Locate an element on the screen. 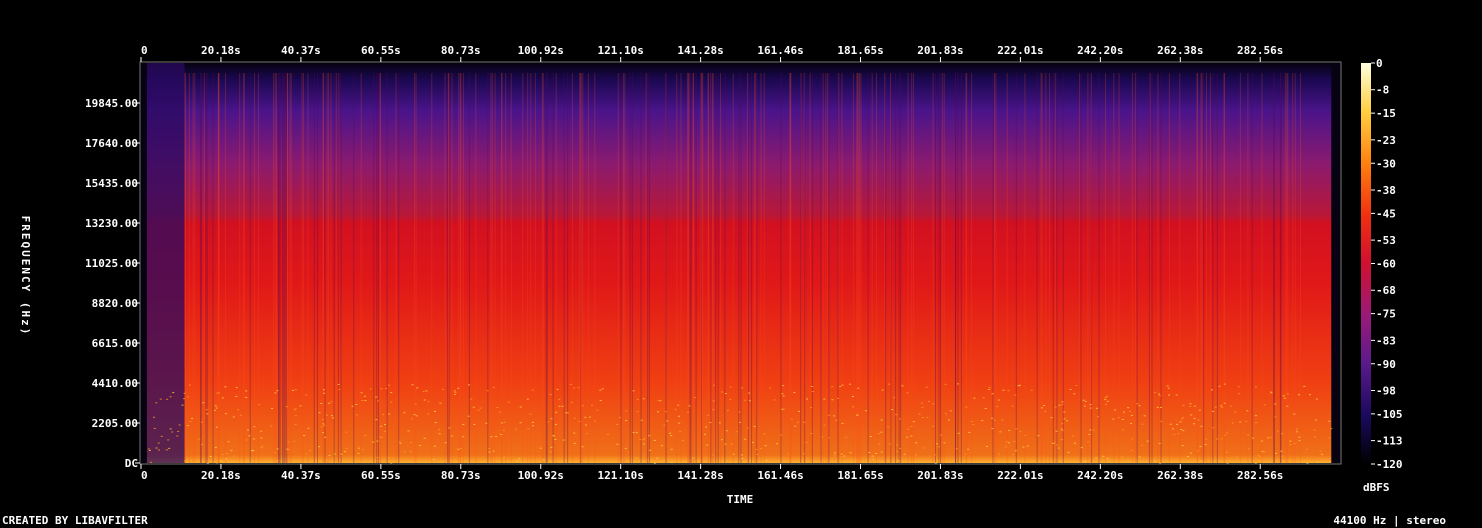  x-tick-label: 60.55s is located at coordinates (381, 475).